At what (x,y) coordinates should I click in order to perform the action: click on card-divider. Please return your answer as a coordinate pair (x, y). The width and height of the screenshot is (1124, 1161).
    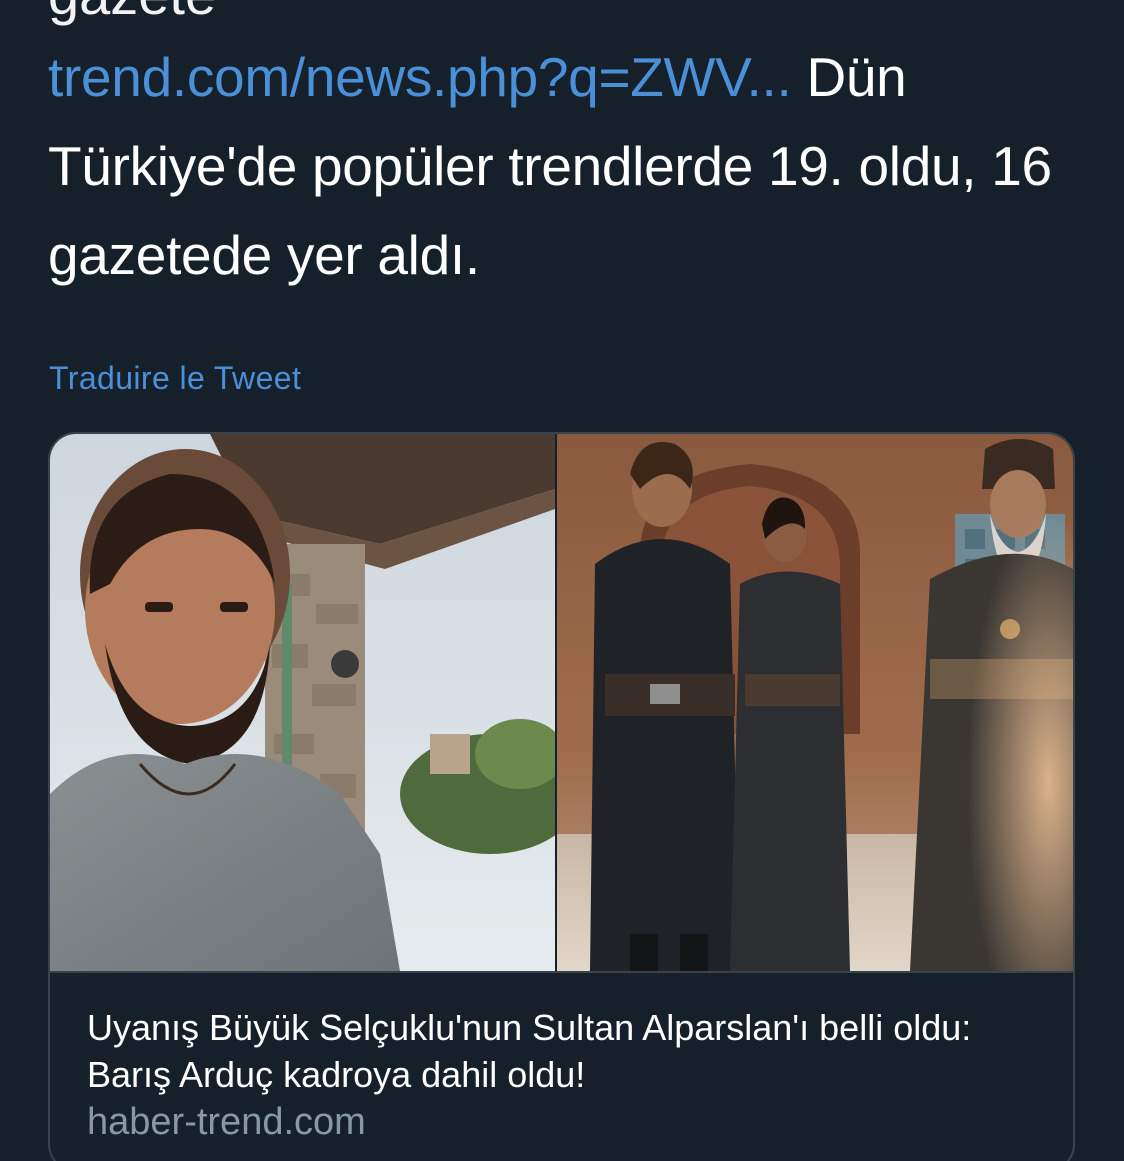
    Looking at the image, I should click on (561, 972).